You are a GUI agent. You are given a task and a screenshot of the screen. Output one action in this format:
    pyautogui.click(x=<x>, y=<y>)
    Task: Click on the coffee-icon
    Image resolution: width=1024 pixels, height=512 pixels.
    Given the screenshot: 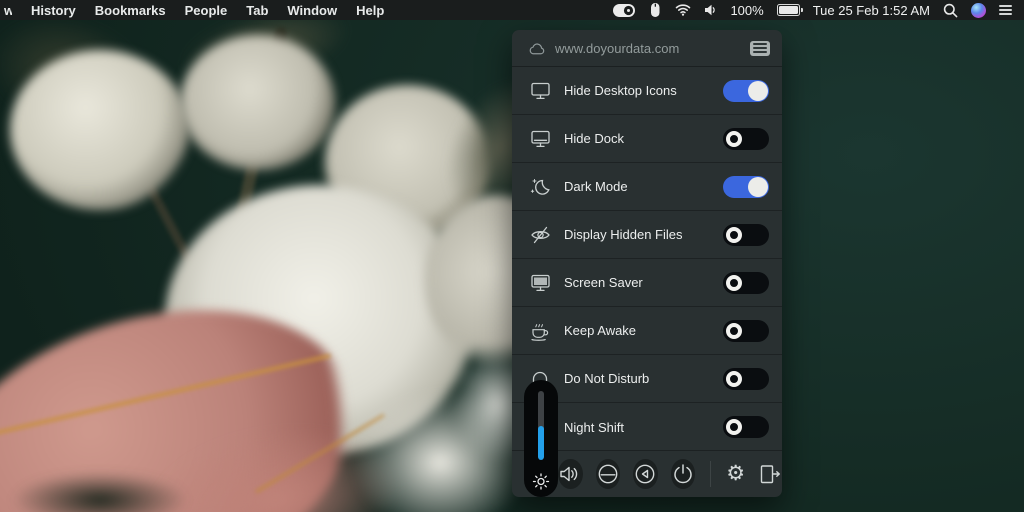 What is the action you would take?
    pyautogui.click(x=540, y=331)
    